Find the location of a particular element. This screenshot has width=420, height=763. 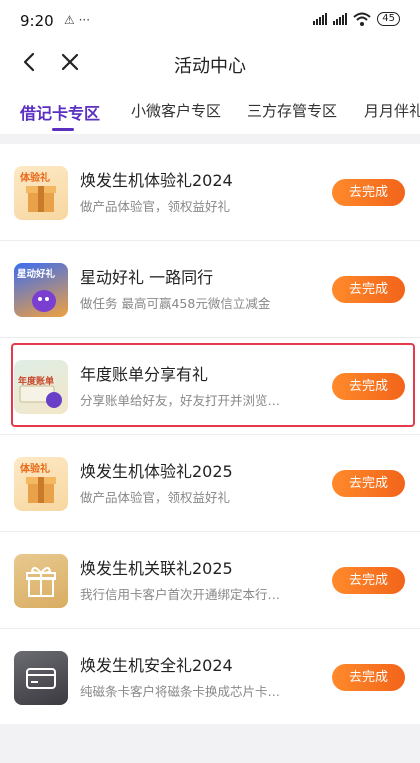

tab-small-business: 小微客户专区 is located at coordinates (176, 110).